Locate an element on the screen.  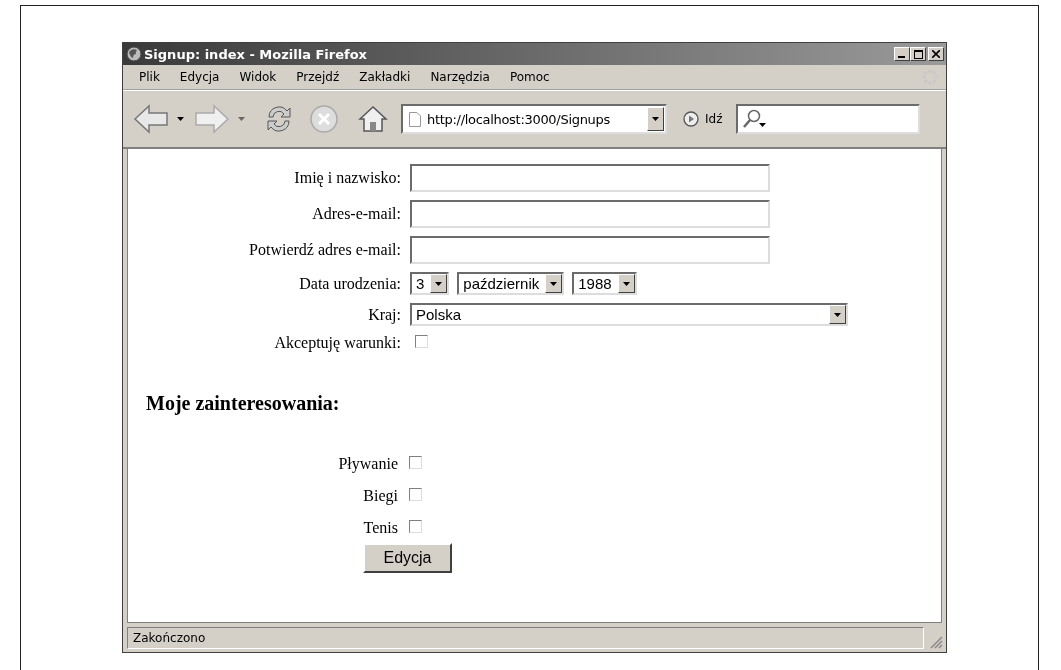
page-icon is located at coordinates (415, 119).